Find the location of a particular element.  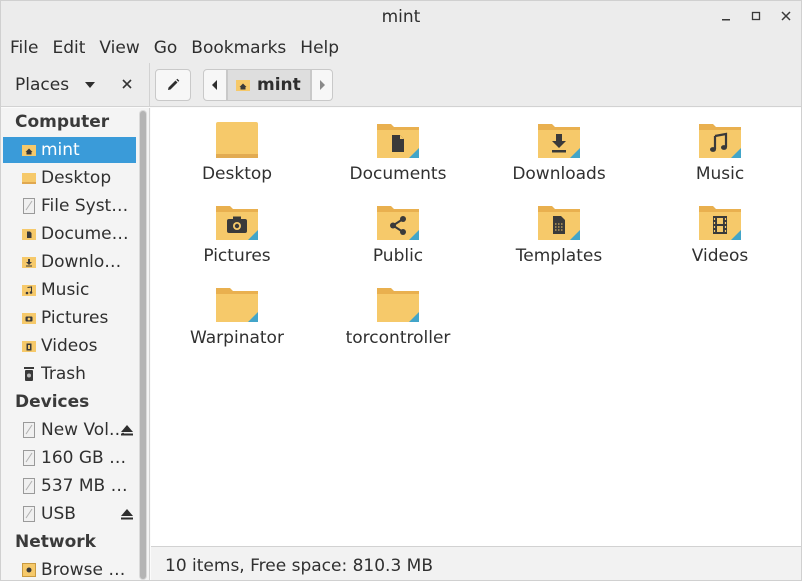

file-name: Templates is located at coordinates (559, 256).